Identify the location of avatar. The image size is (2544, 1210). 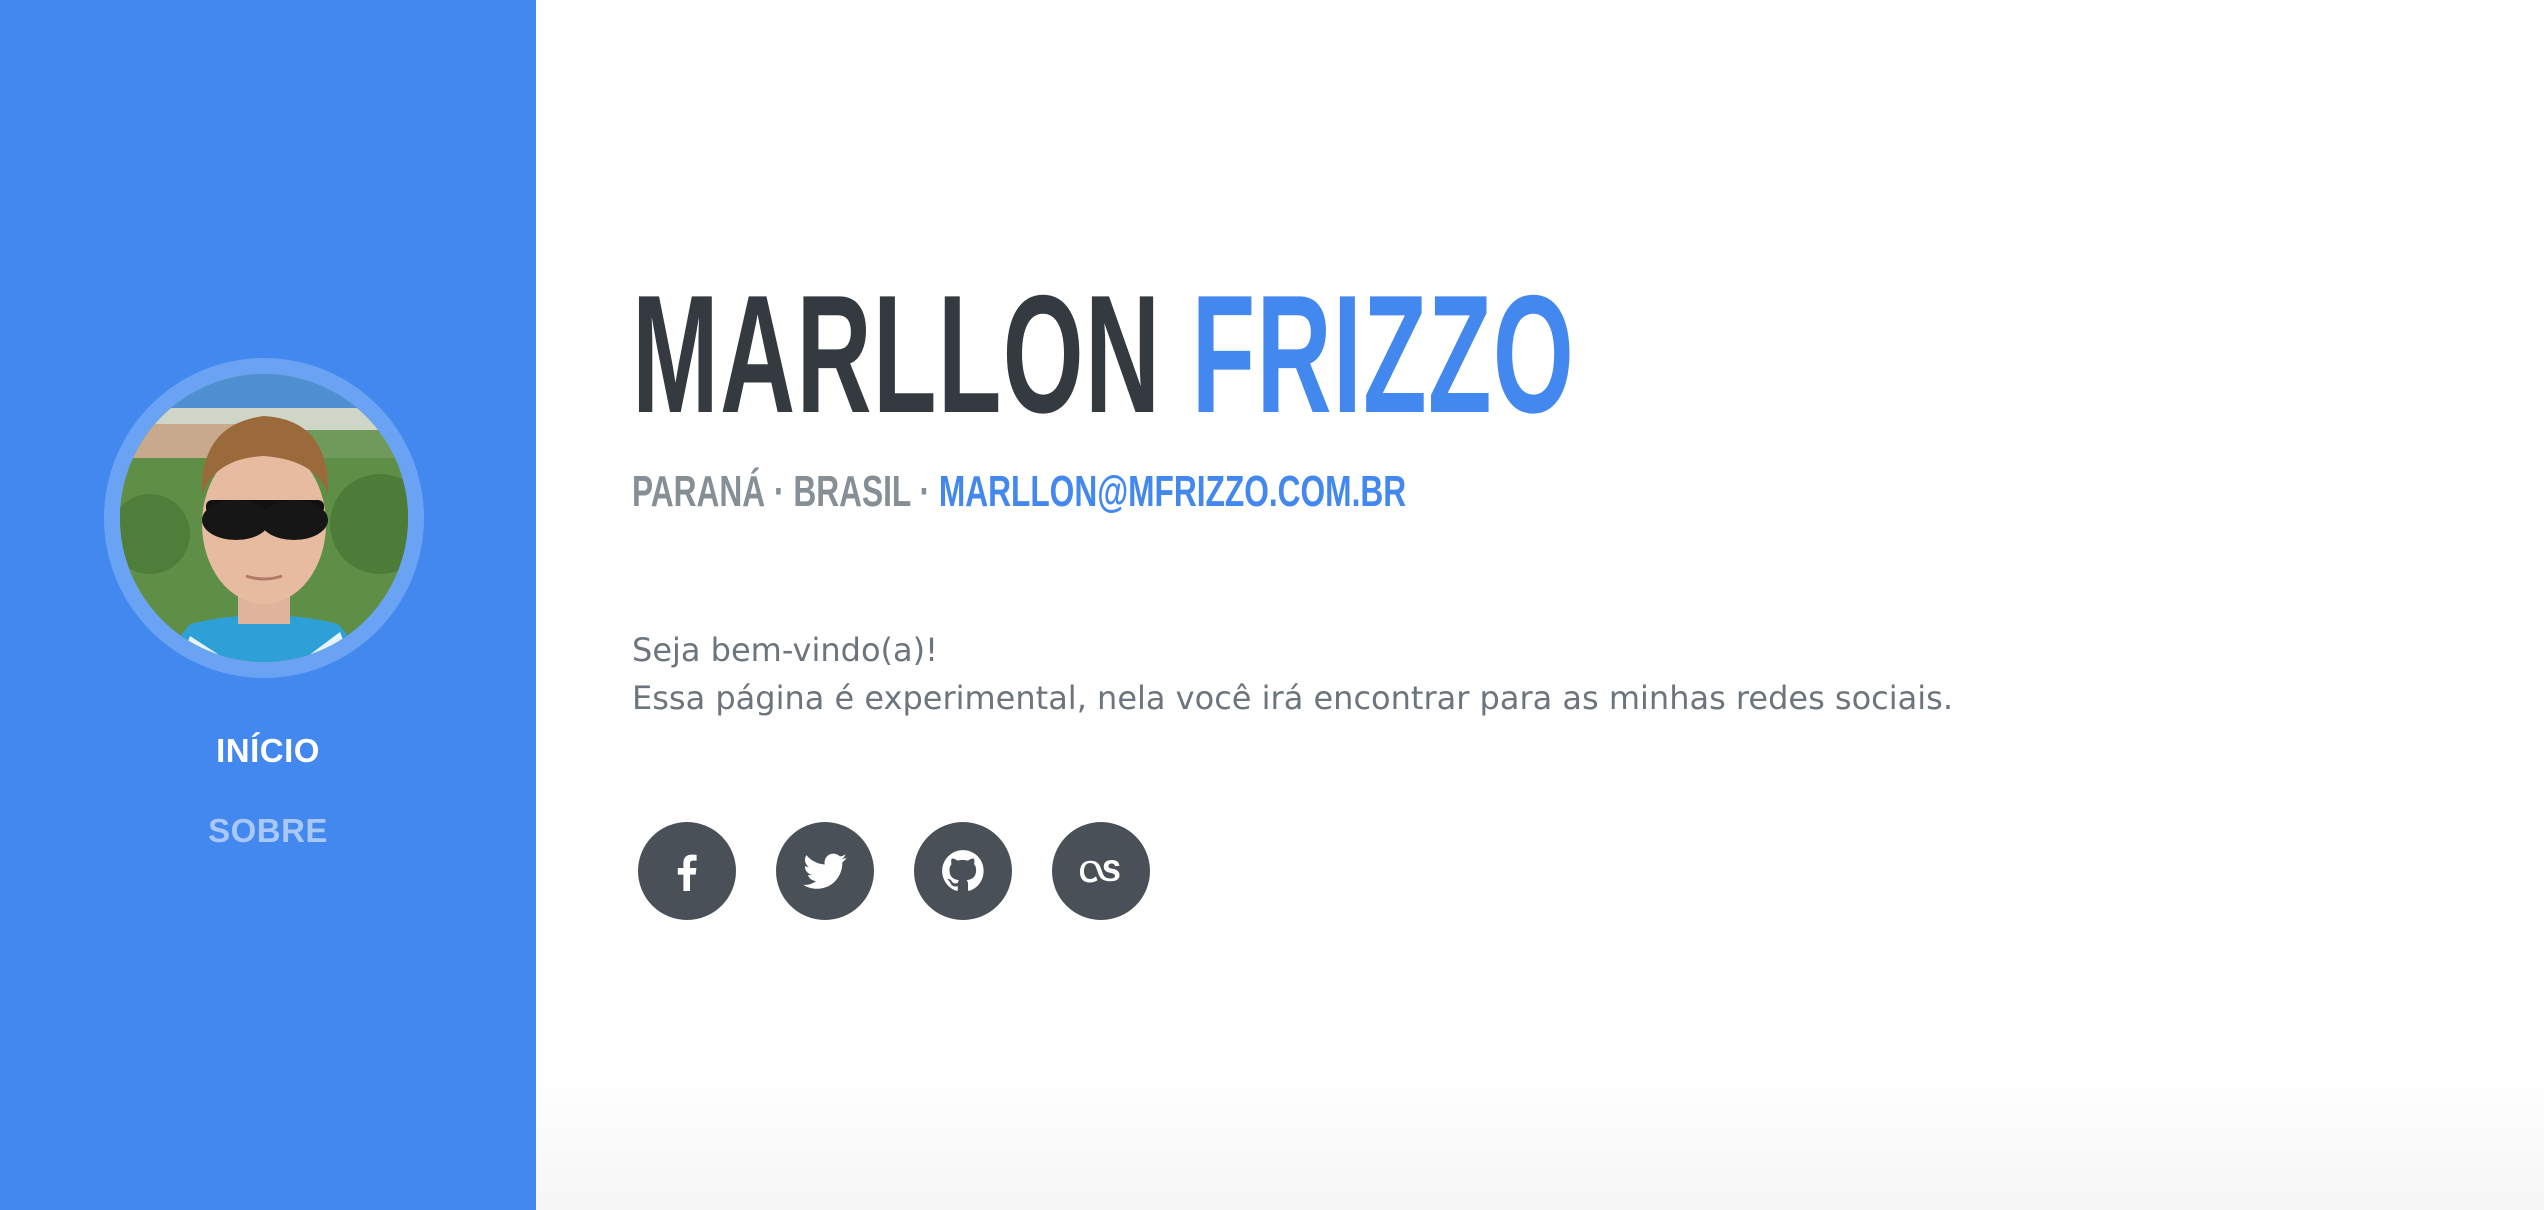
(264, 518).